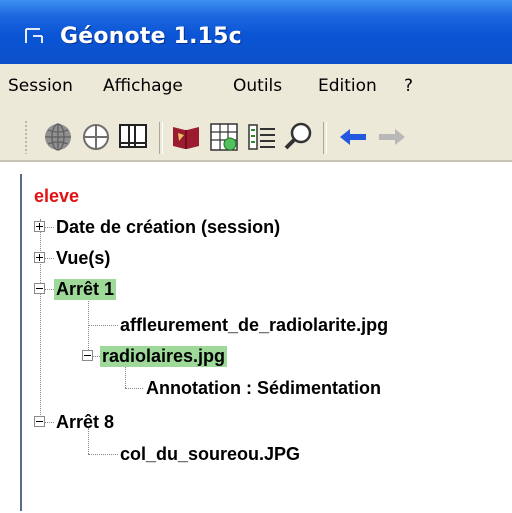  Describe the element at coordinates (143, 86) in the screenshot. I see `menu-affichage: Affichage` at that location.